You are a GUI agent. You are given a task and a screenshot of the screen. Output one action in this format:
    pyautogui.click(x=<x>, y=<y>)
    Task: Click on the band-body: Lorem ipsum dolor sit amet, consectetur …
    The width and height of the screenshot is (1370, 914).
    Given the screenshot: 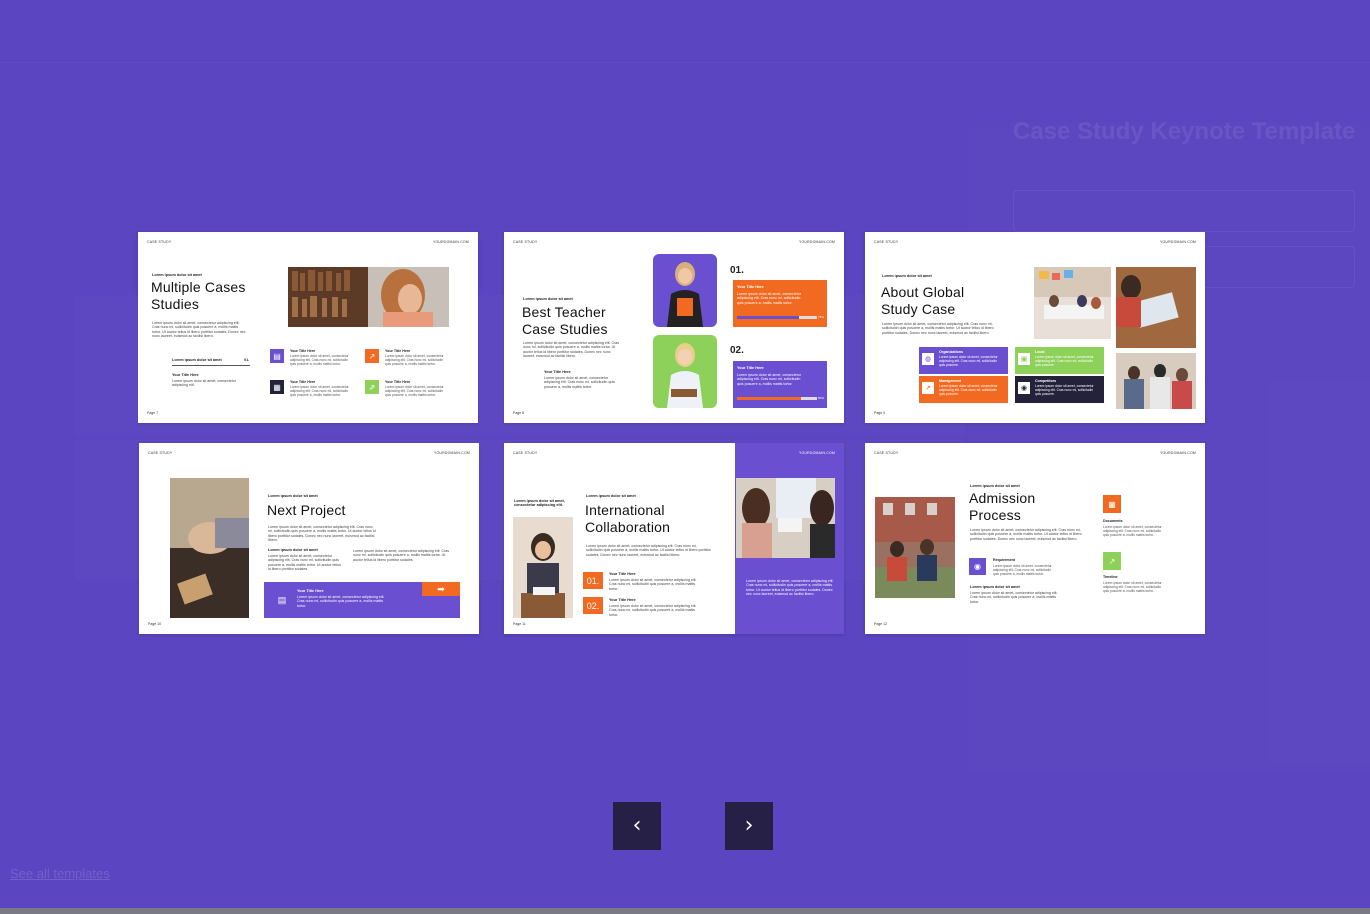 What is the action you would take?
    pyautogui.click(x=341, y=601)
    